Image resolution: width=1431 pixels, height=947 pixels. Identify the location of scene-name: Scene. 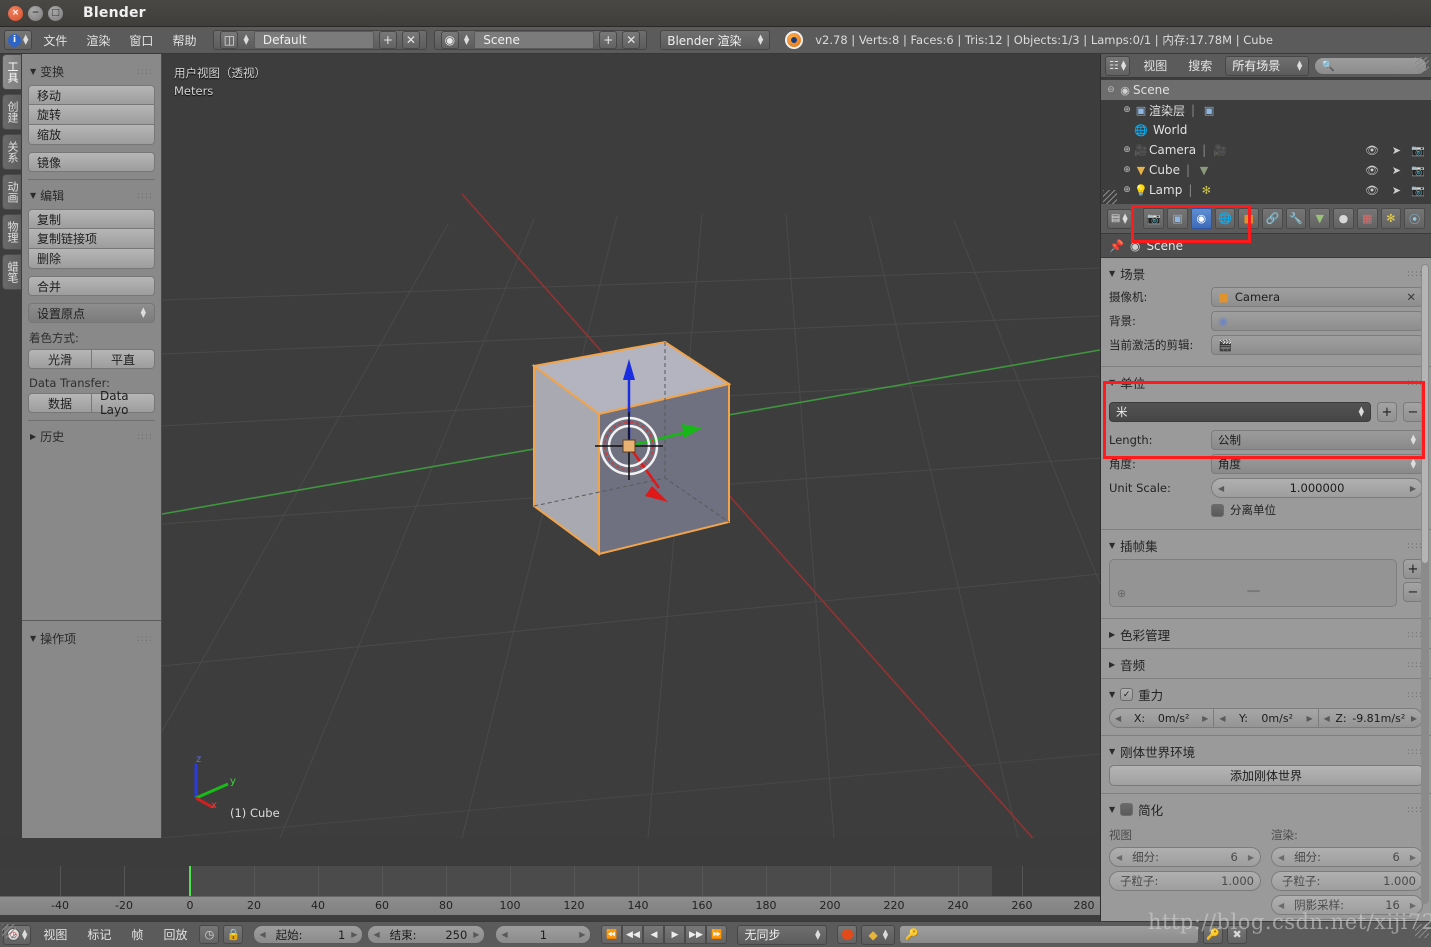
(534, 40).